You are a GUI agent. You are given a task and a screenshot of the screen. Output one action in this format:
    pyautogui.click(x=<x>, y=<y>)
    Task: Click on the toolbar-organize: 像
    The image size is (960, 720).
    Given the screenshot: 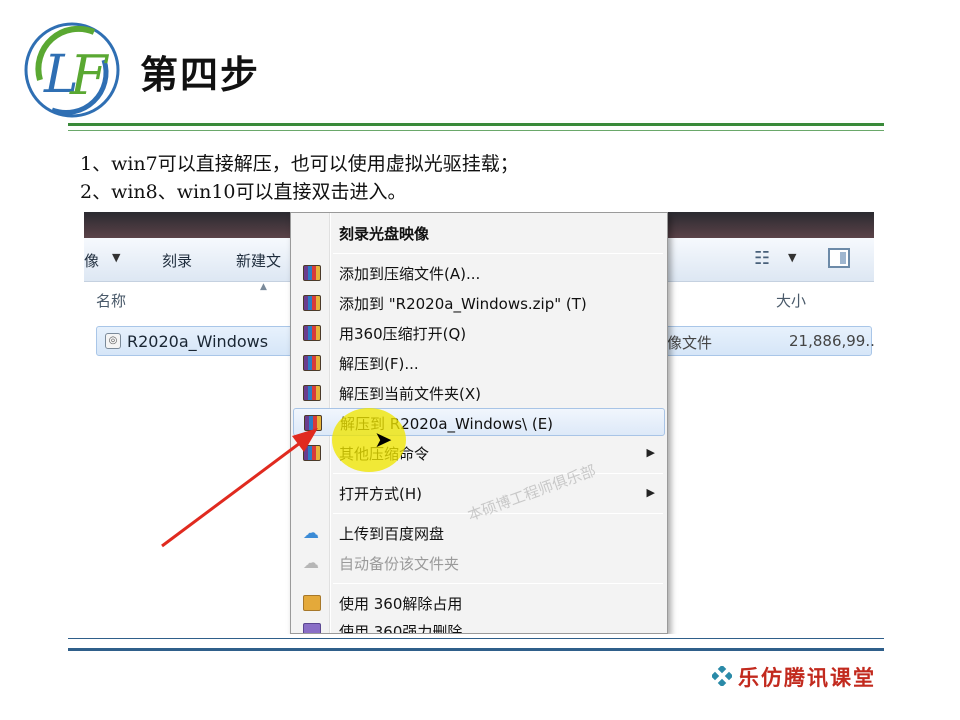 What is the action you would take?
    pyautogui.click(x=91, y=260)
    